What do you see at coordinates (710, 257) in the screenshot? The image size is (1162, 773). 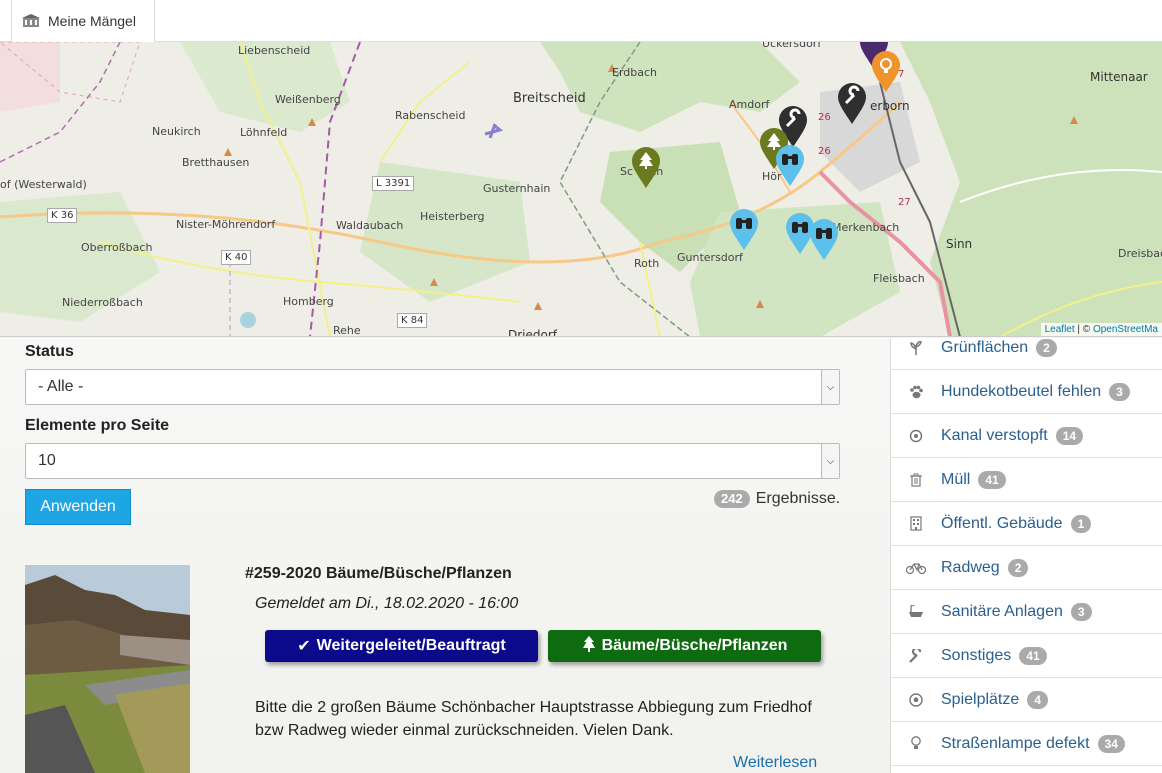 I see `map-label: Guntersdorf` at bounding box center [710, 257].